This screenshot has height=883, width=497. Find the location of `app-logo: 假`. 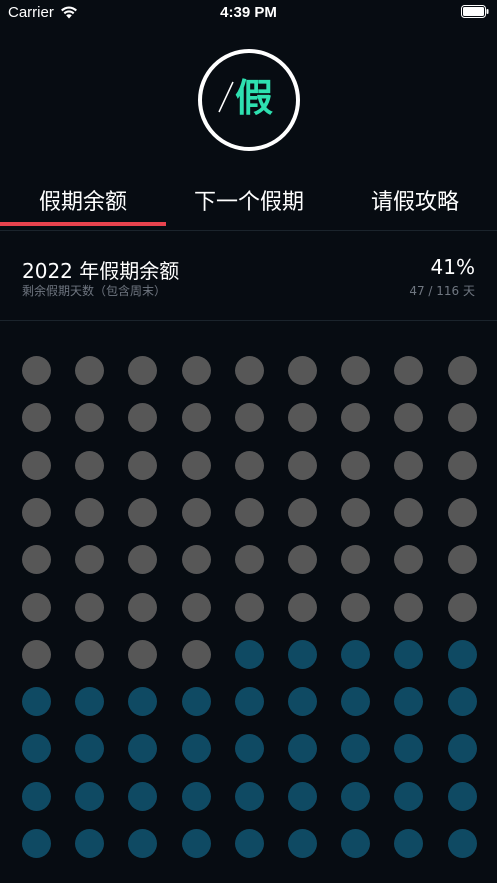

app-logo: 假 is located at coordinates (249, 100).